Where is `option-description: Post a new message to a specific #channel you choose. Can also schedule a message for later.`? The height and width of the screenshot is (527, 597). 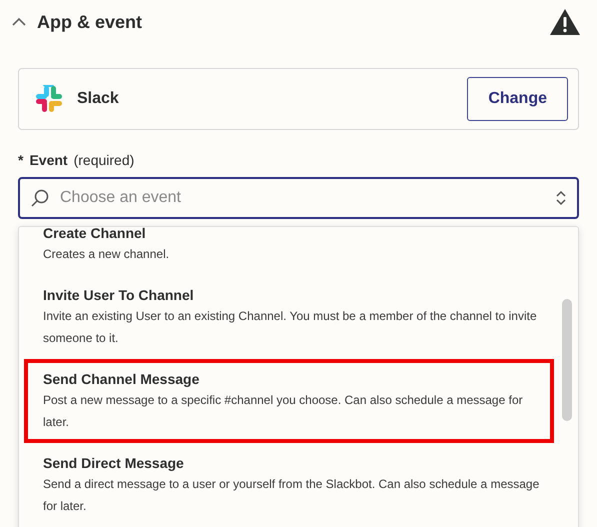 option-description: Post a new message to a specific #channel you choose. Can also schedule a message for later. is located at coordinates (283, 411).